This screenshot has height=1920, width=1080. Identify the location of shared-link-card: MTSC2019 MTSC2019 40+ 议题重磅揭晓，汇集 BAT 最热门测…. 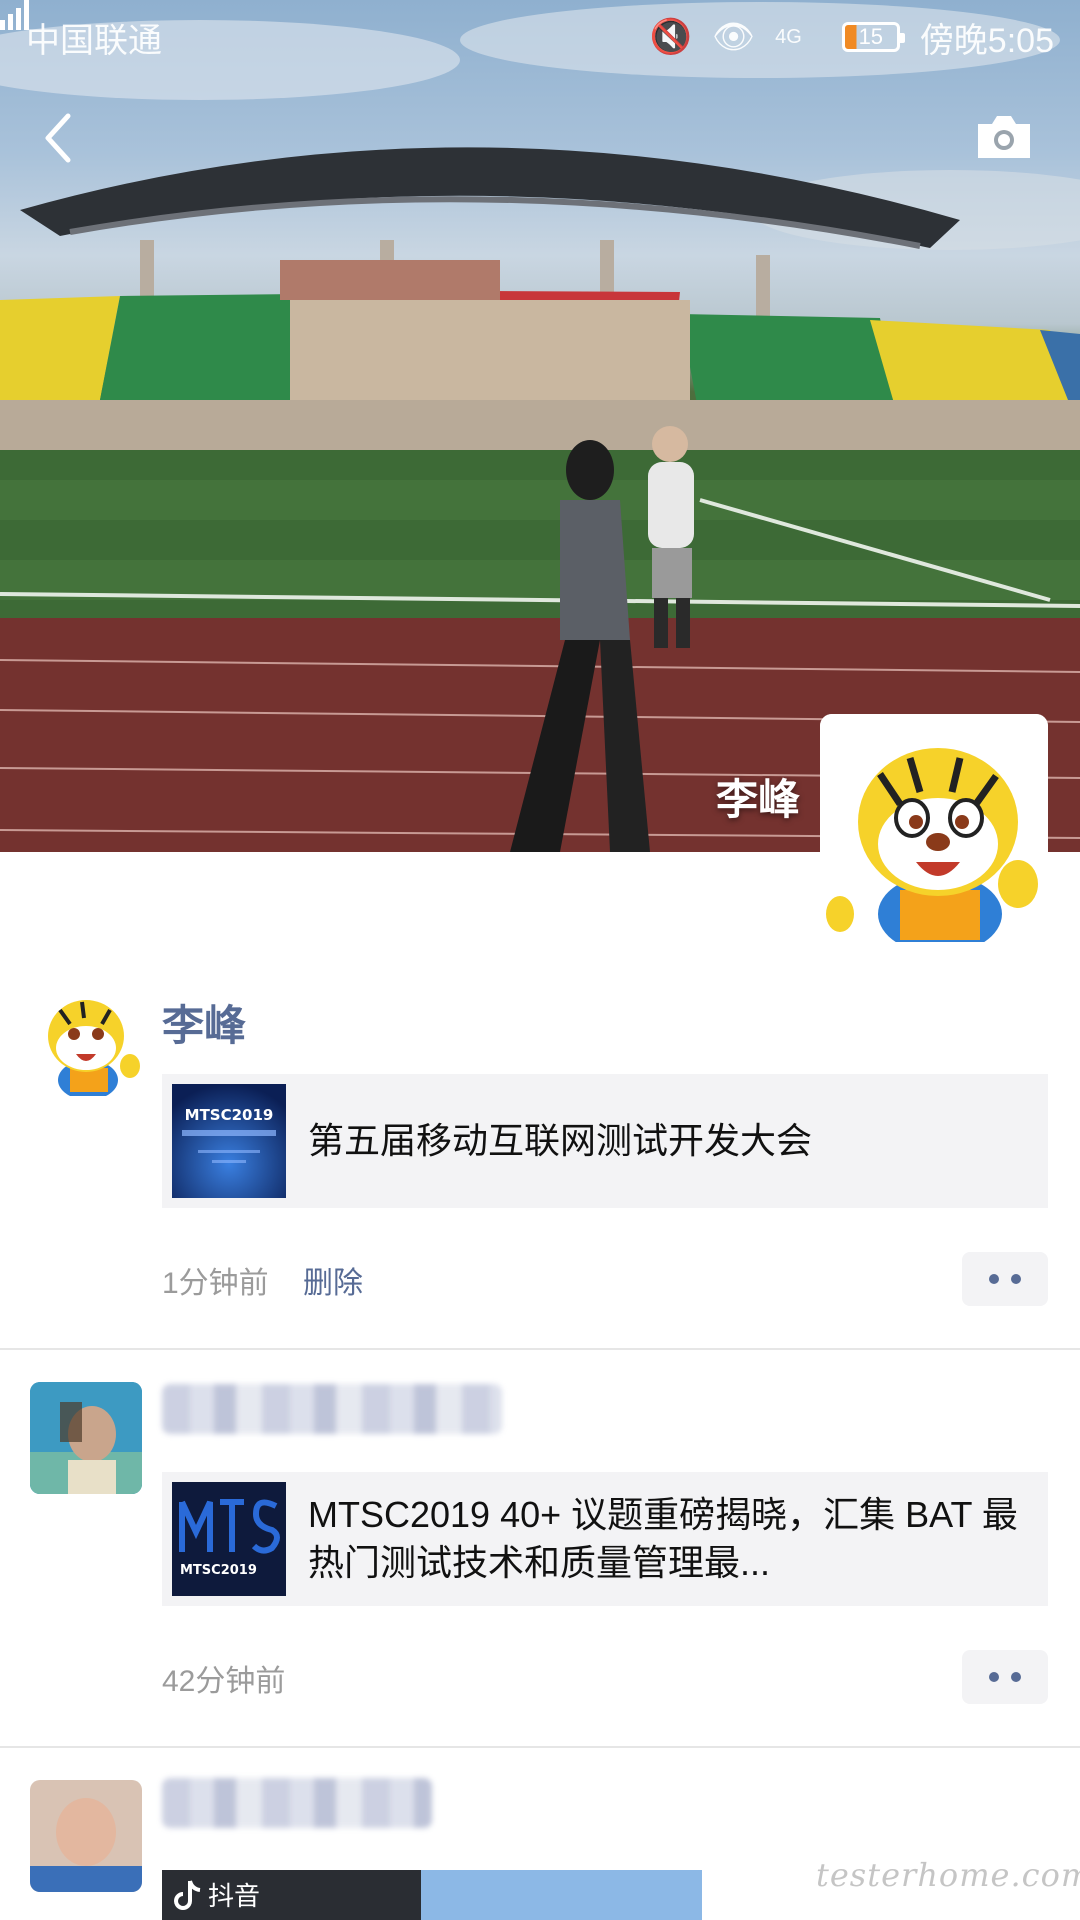
(605, 1539).